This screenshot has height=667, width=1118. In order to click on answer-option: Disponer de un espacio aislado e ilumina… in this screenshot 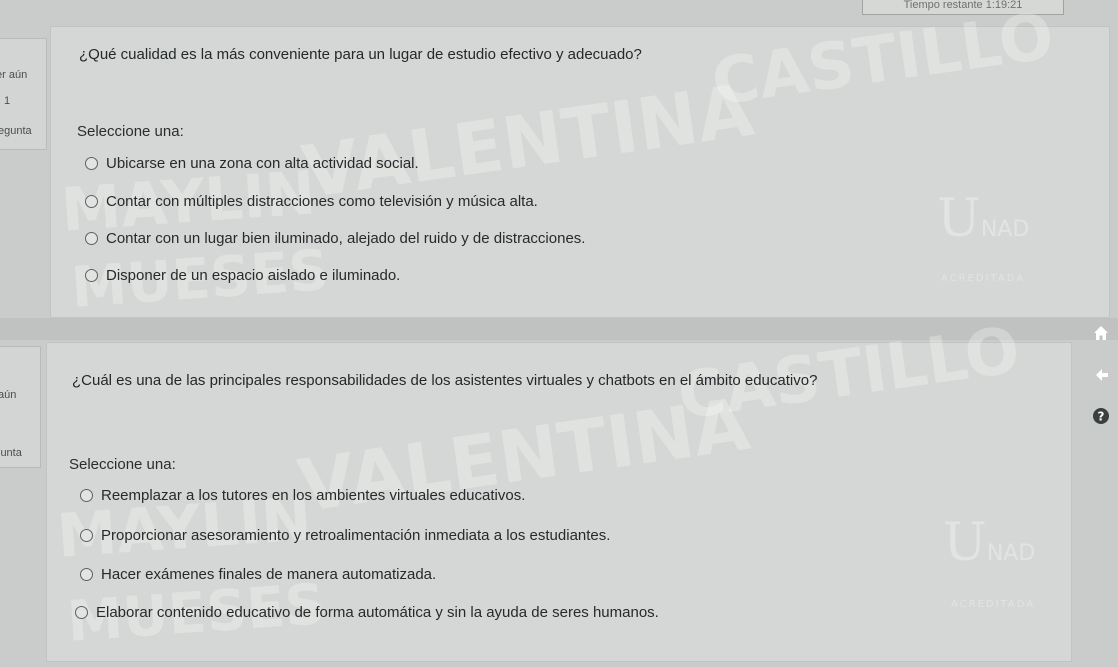, I will do `click(242, 275)`.